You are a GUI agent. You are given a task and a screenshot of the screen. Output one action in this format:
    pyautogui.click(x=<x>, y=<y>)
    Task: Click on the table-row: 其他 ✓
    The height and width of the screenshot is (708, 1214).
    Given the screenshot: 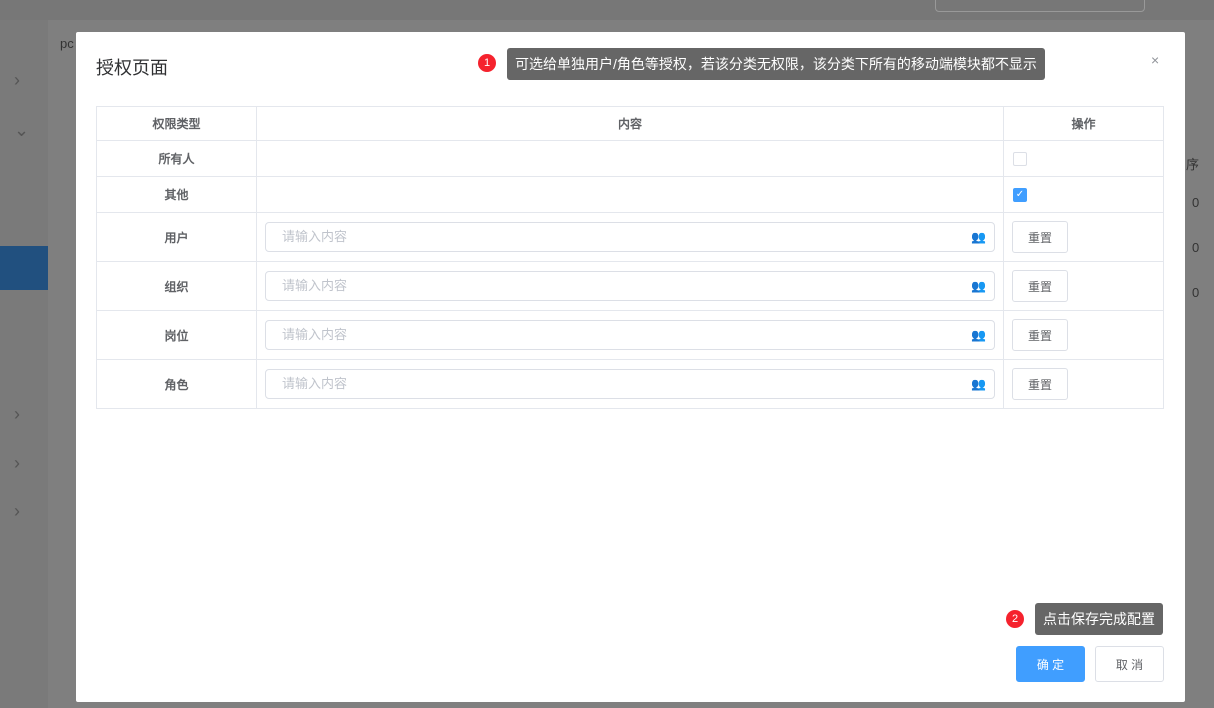 What is the action you would take?
    pyautogui.click(x=630, y=194)
    